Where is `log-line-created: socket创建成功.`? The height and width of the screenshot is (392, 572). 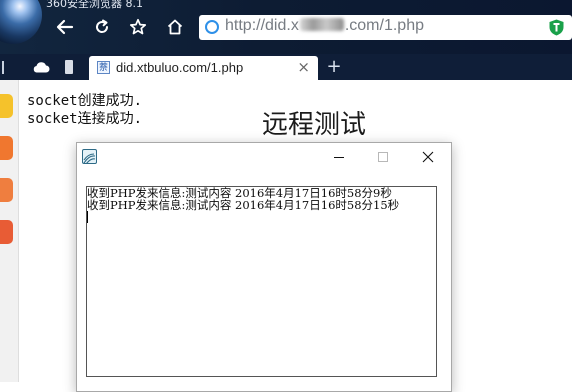
log-line-created: socket创建成功. is located at coordinates (85, 101).